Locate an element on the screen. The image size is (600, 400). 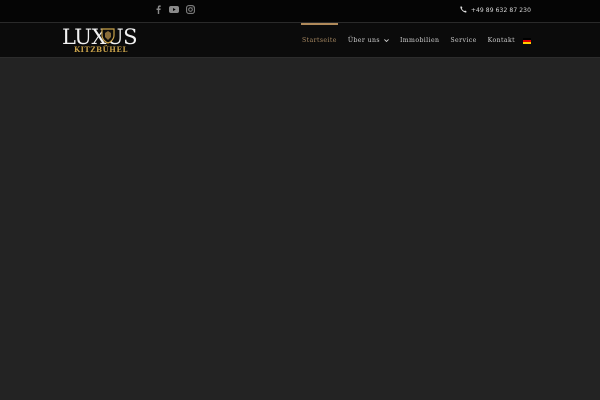
nav-item-ueber-uns: Über uns is located at coordinates (368, 40).